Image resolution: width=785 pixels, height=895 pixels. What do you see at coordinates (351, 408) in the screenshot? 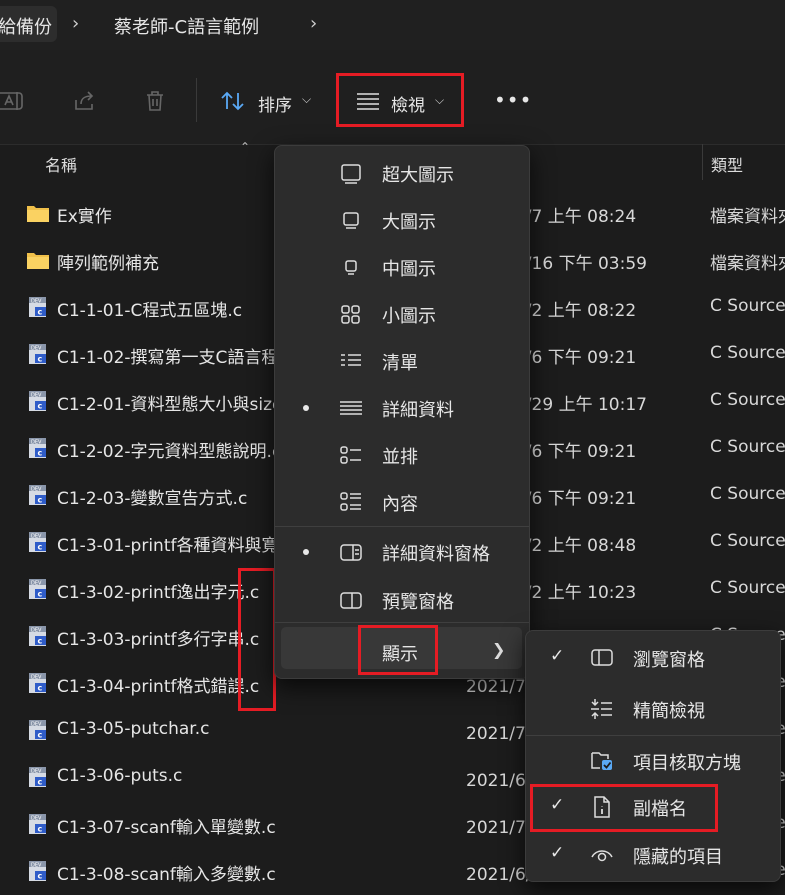
I see `details-icon` at bounding box center [351, 408].